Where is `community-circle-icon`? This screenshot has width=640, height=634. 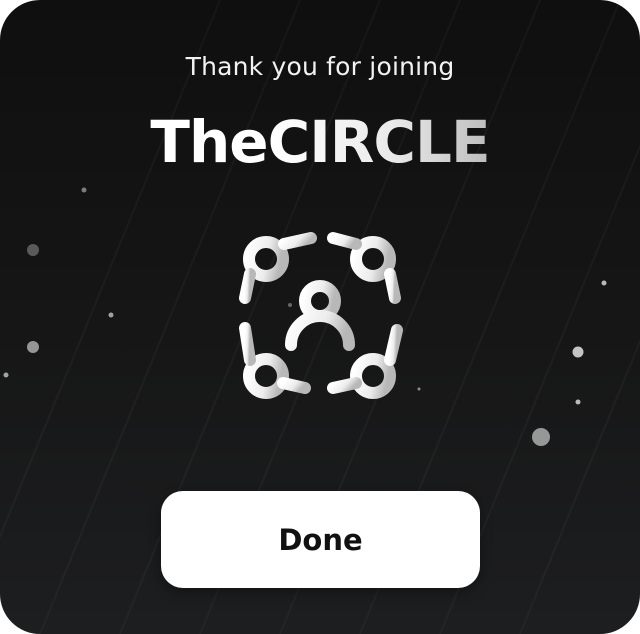 community-circle-icon is located at coordinates (321, 315).